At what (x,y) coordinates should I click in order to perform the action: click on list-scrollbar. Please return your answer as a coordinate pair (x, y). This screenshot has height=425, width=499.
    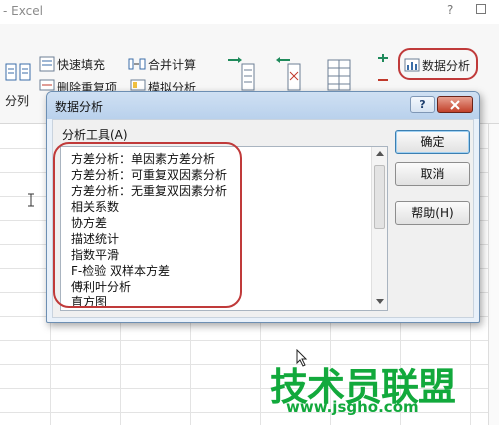
    Looking at the image, I should click on (379, 228).